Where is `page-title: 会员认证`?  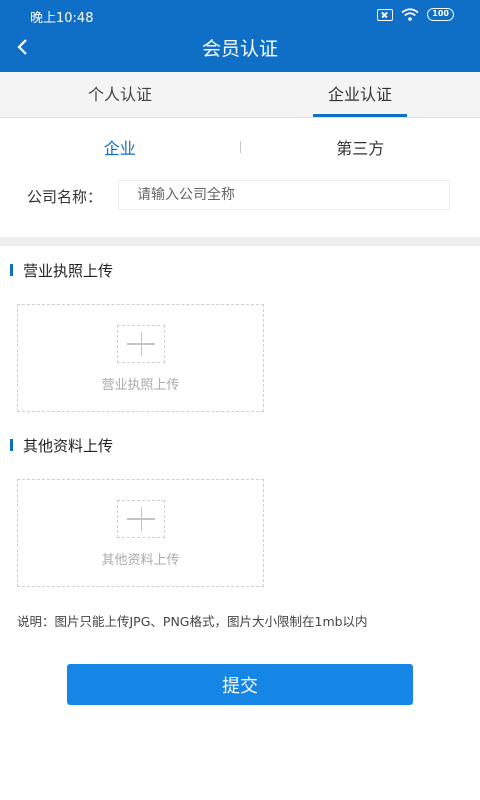
page-title: 会员认证 is located at coordinates (239, 49).